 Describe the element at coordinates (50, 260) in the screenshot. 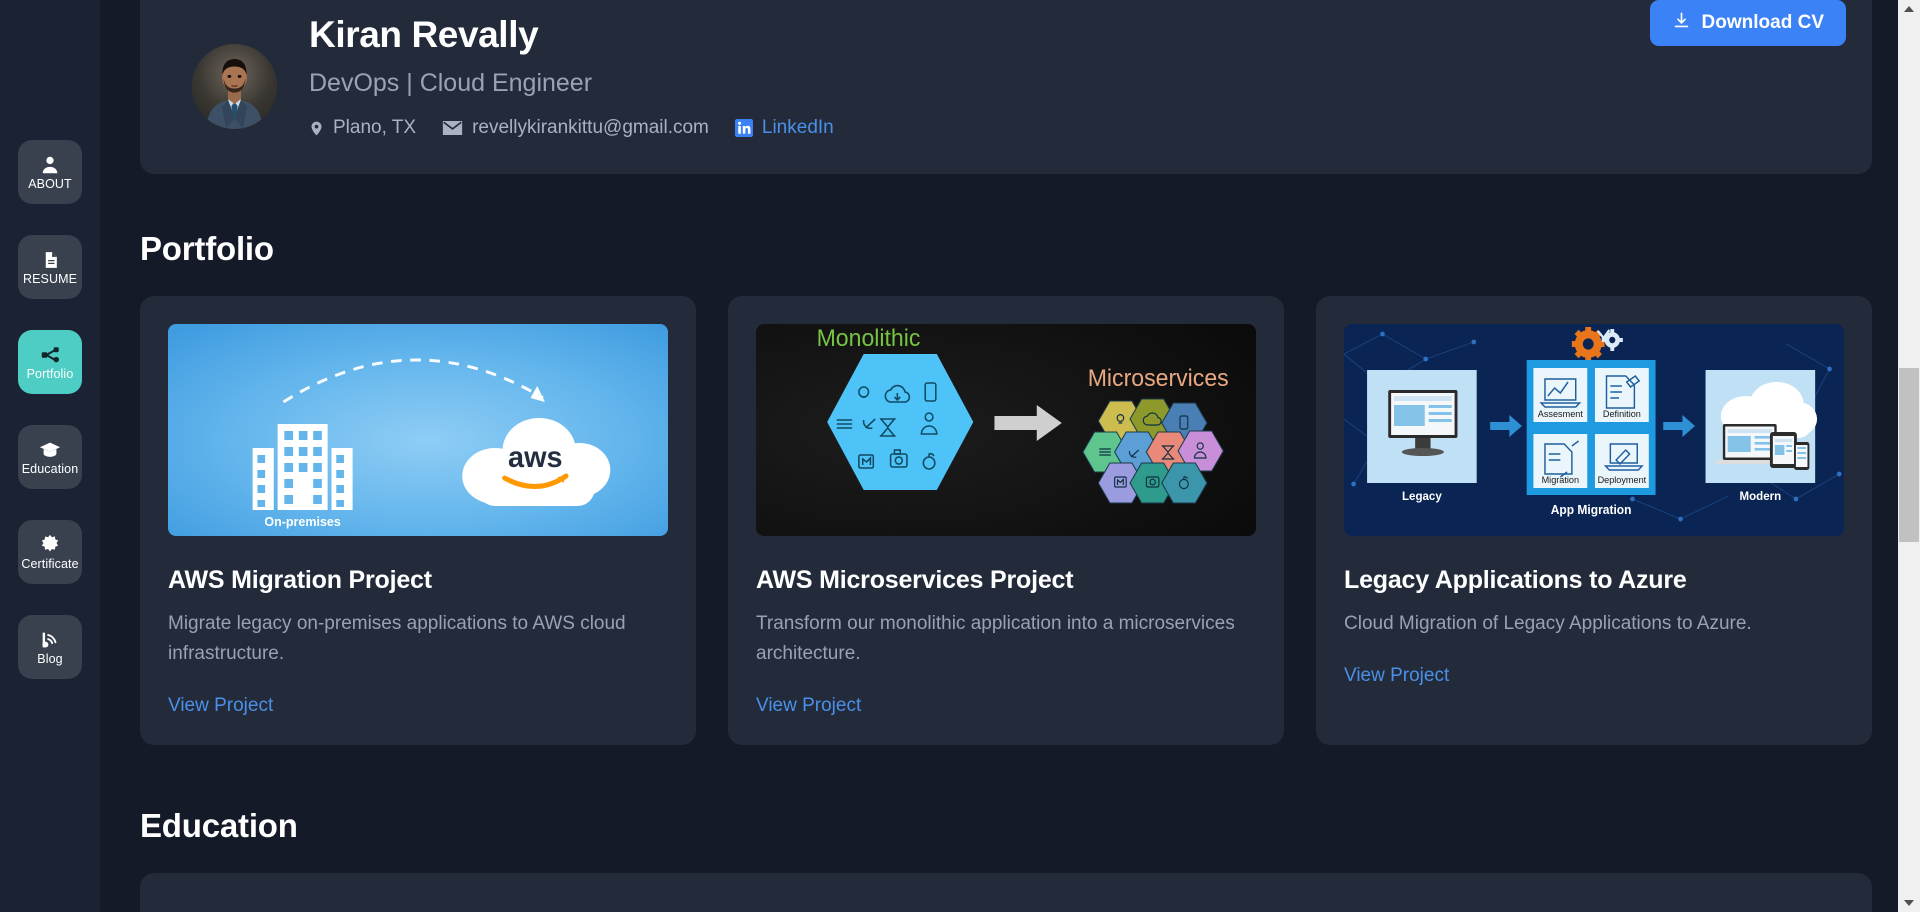

I see `document-icon` at that location.